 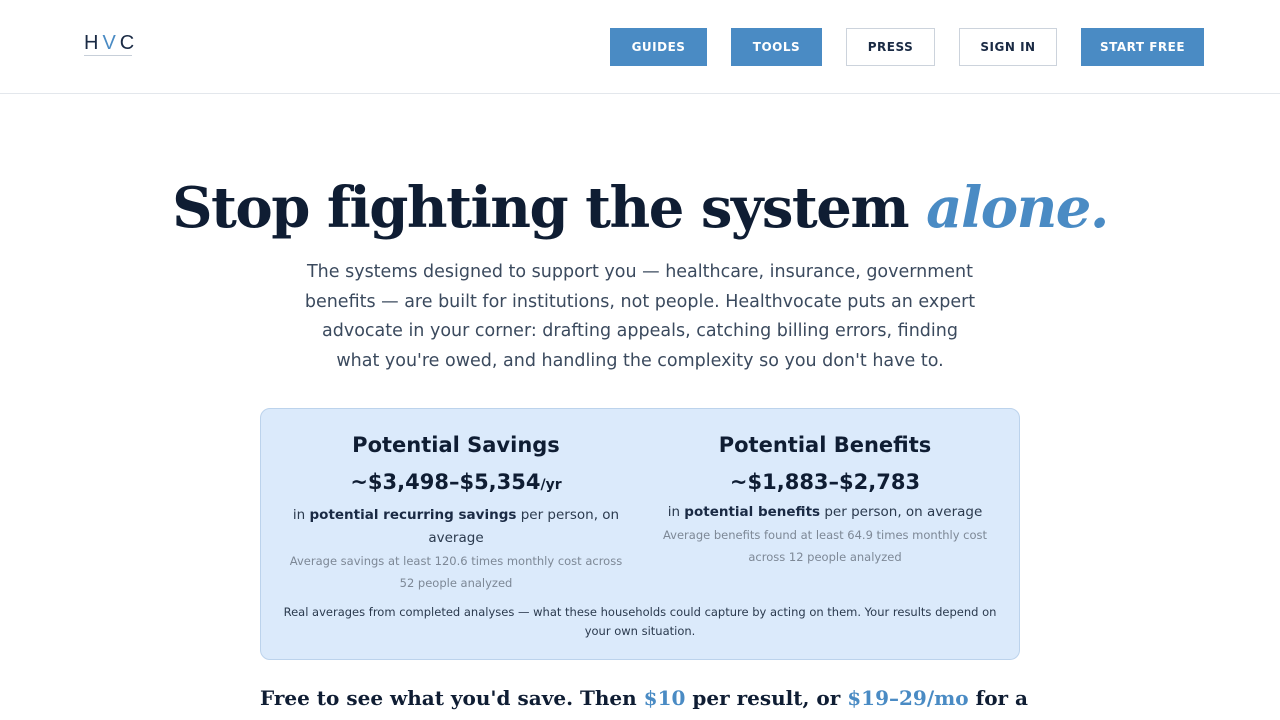 I want to click on benefits-desc-bold: potential benefits, so click(x=752, y=512).